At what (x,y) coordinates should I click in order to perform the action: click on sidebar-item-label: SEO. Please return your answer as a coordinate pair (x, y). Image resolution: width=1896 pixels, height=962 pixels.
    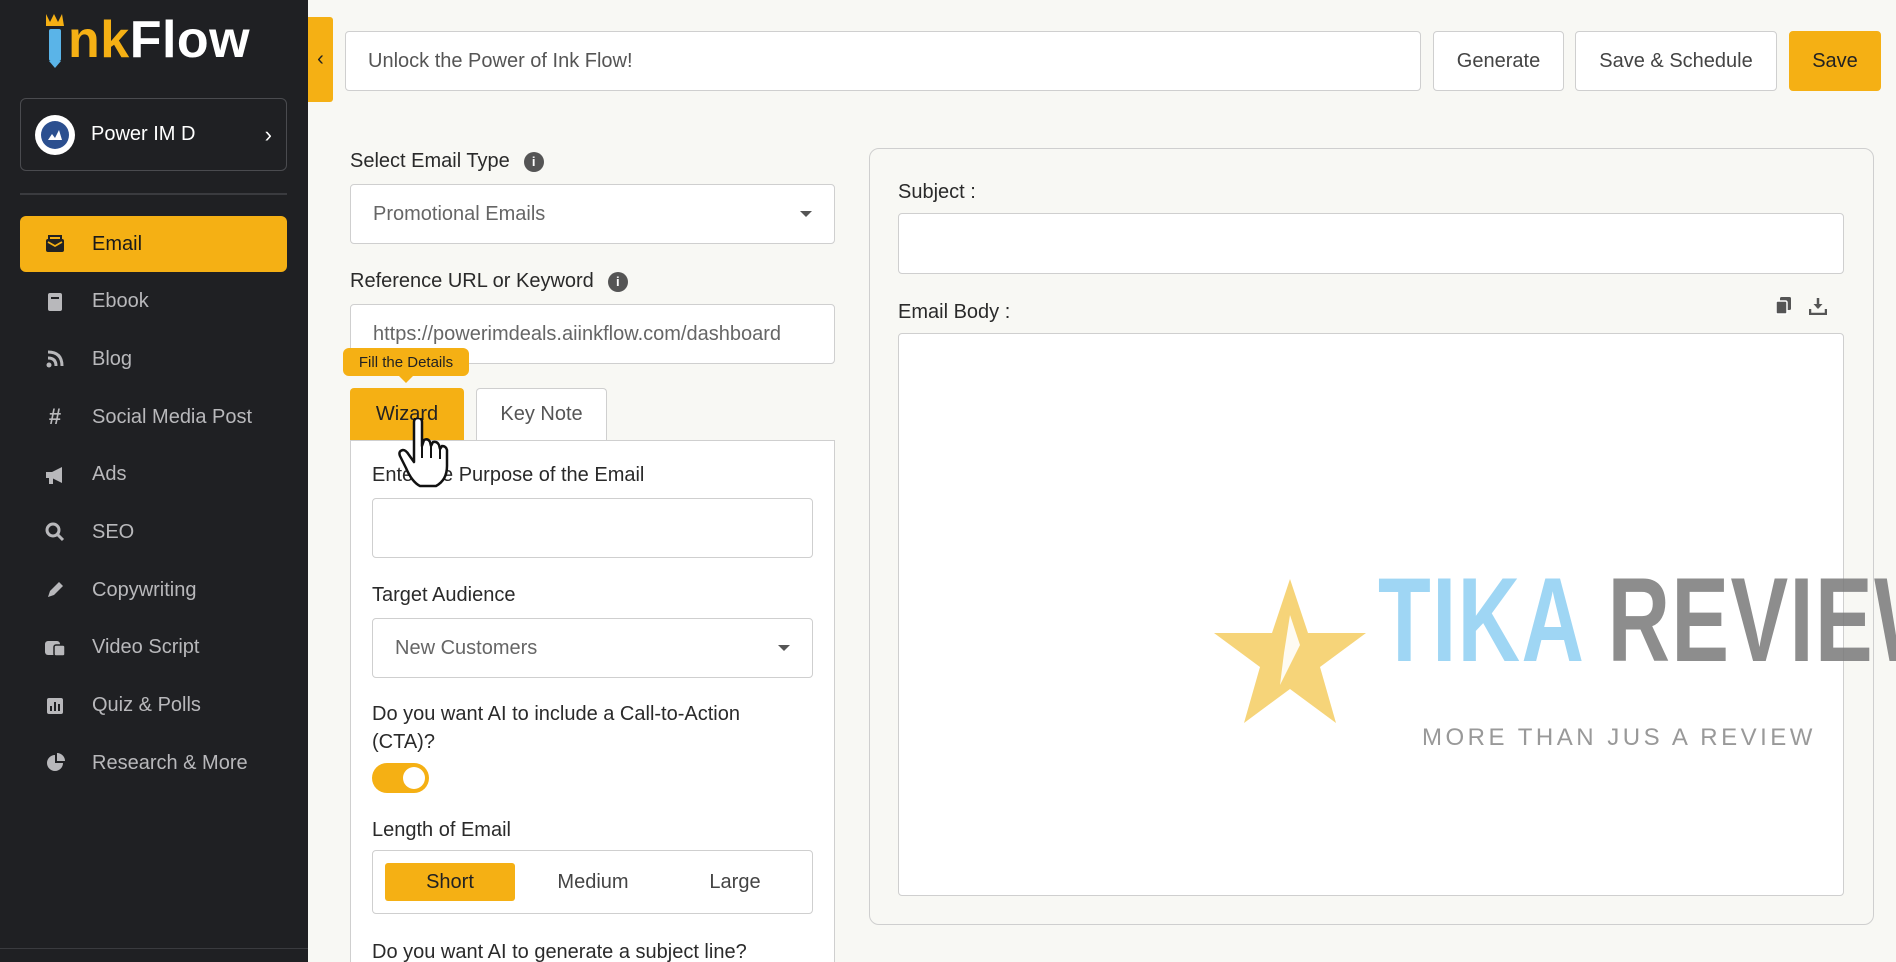
    Looking at the image, I should click on (113, 531).